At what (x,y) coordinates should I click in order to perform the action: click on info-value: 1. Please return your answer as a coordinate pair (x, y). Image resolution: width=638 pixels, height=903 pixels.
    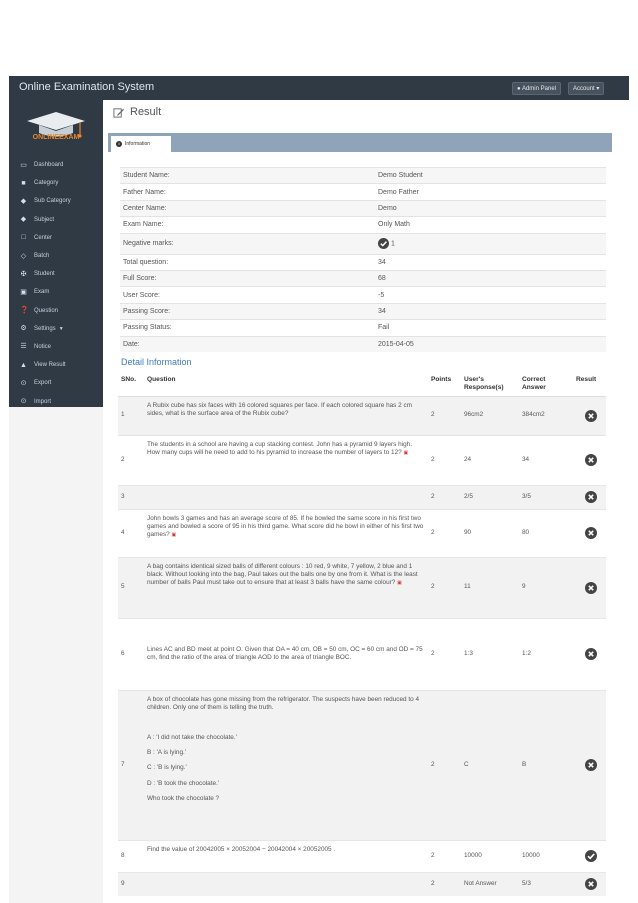
    Looking at the image, I should click on (392, 244).